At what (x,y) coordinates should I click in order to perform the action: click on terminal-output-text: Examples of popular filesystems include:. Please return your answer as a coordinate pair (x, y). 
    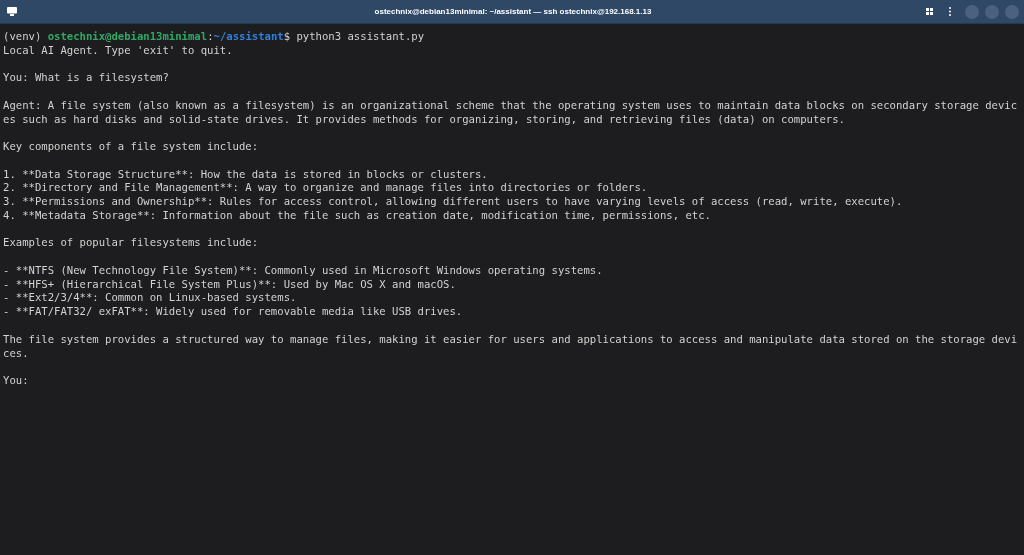
    Looking at the image, I should click on (131, 243).